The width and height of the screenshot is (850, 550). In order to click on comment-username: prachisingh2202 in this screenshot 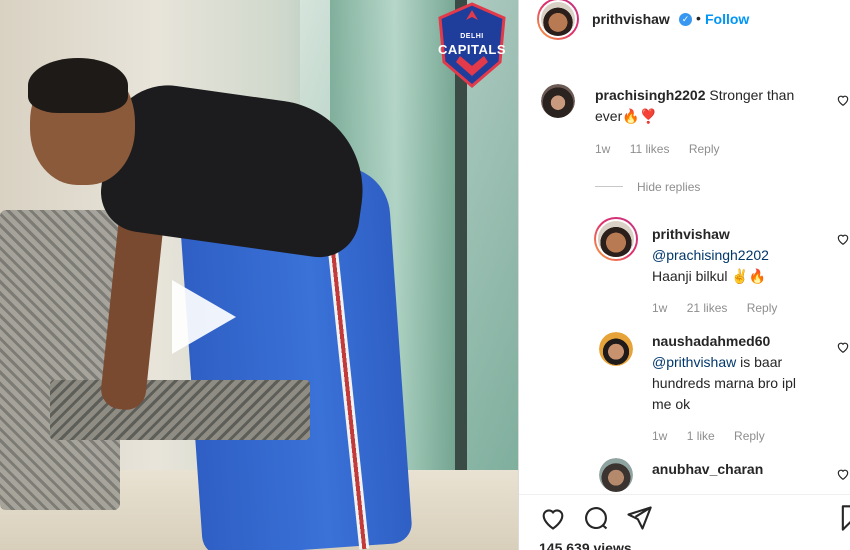, I will do `click(650, 95)`.